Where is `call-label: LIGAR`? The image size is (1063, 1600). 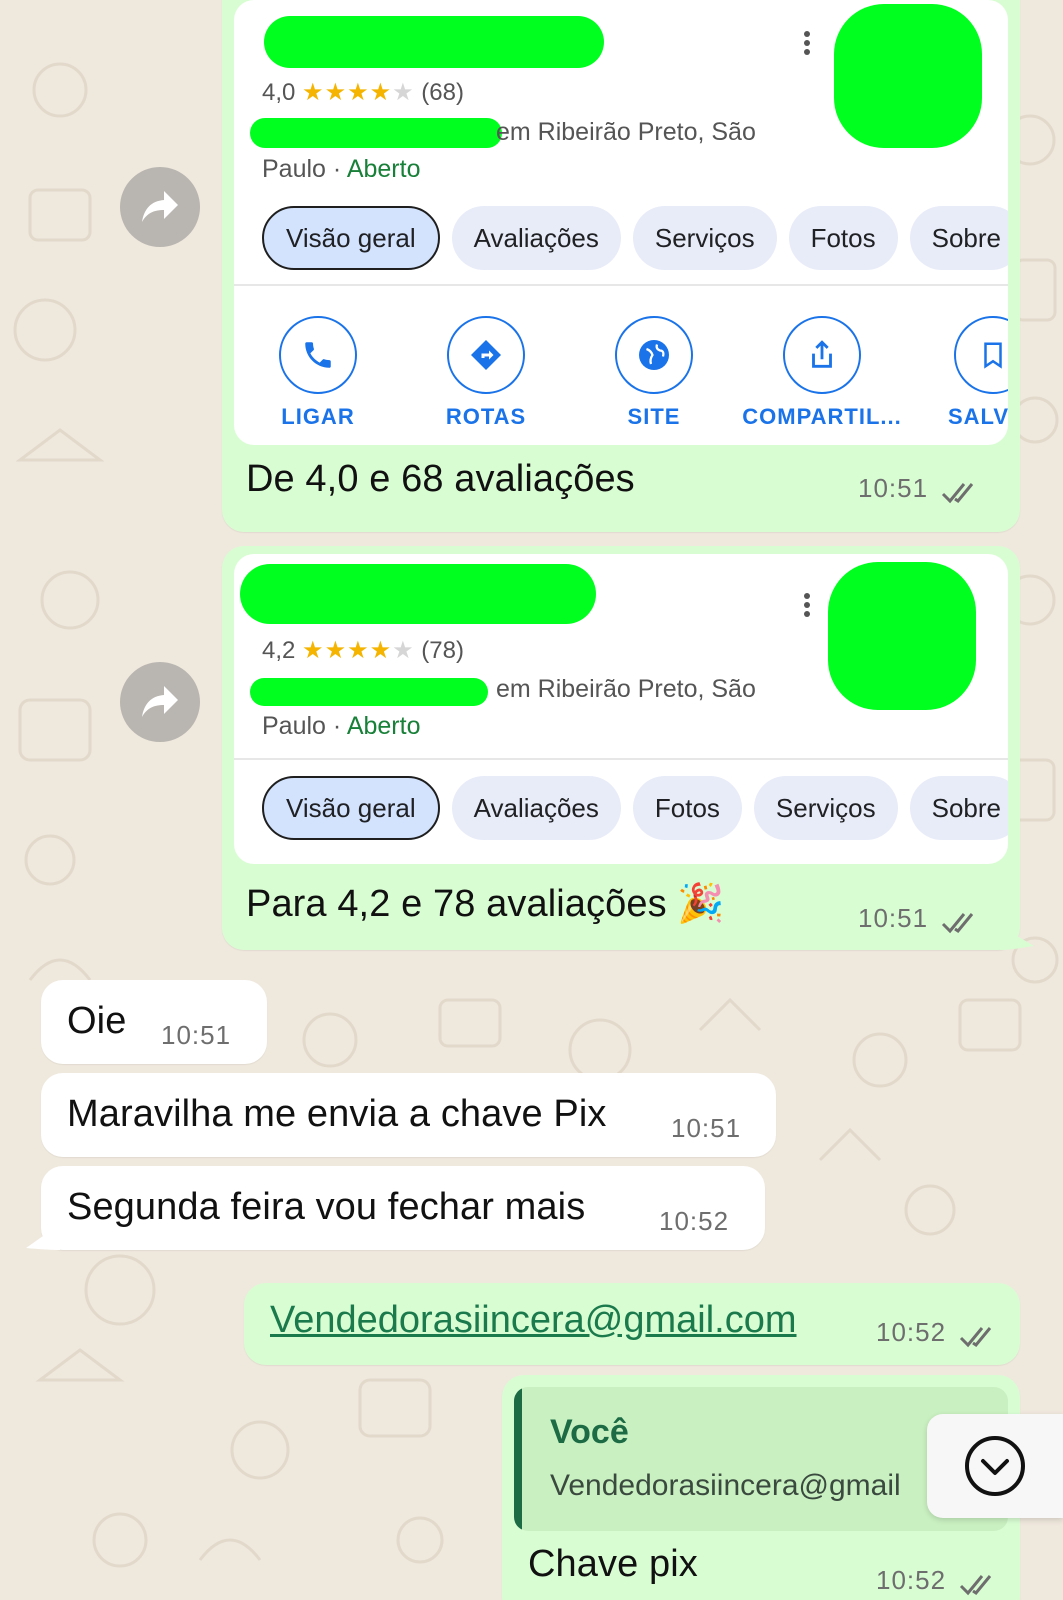
call-label: LIGAR is located at coordinates (318, 416).